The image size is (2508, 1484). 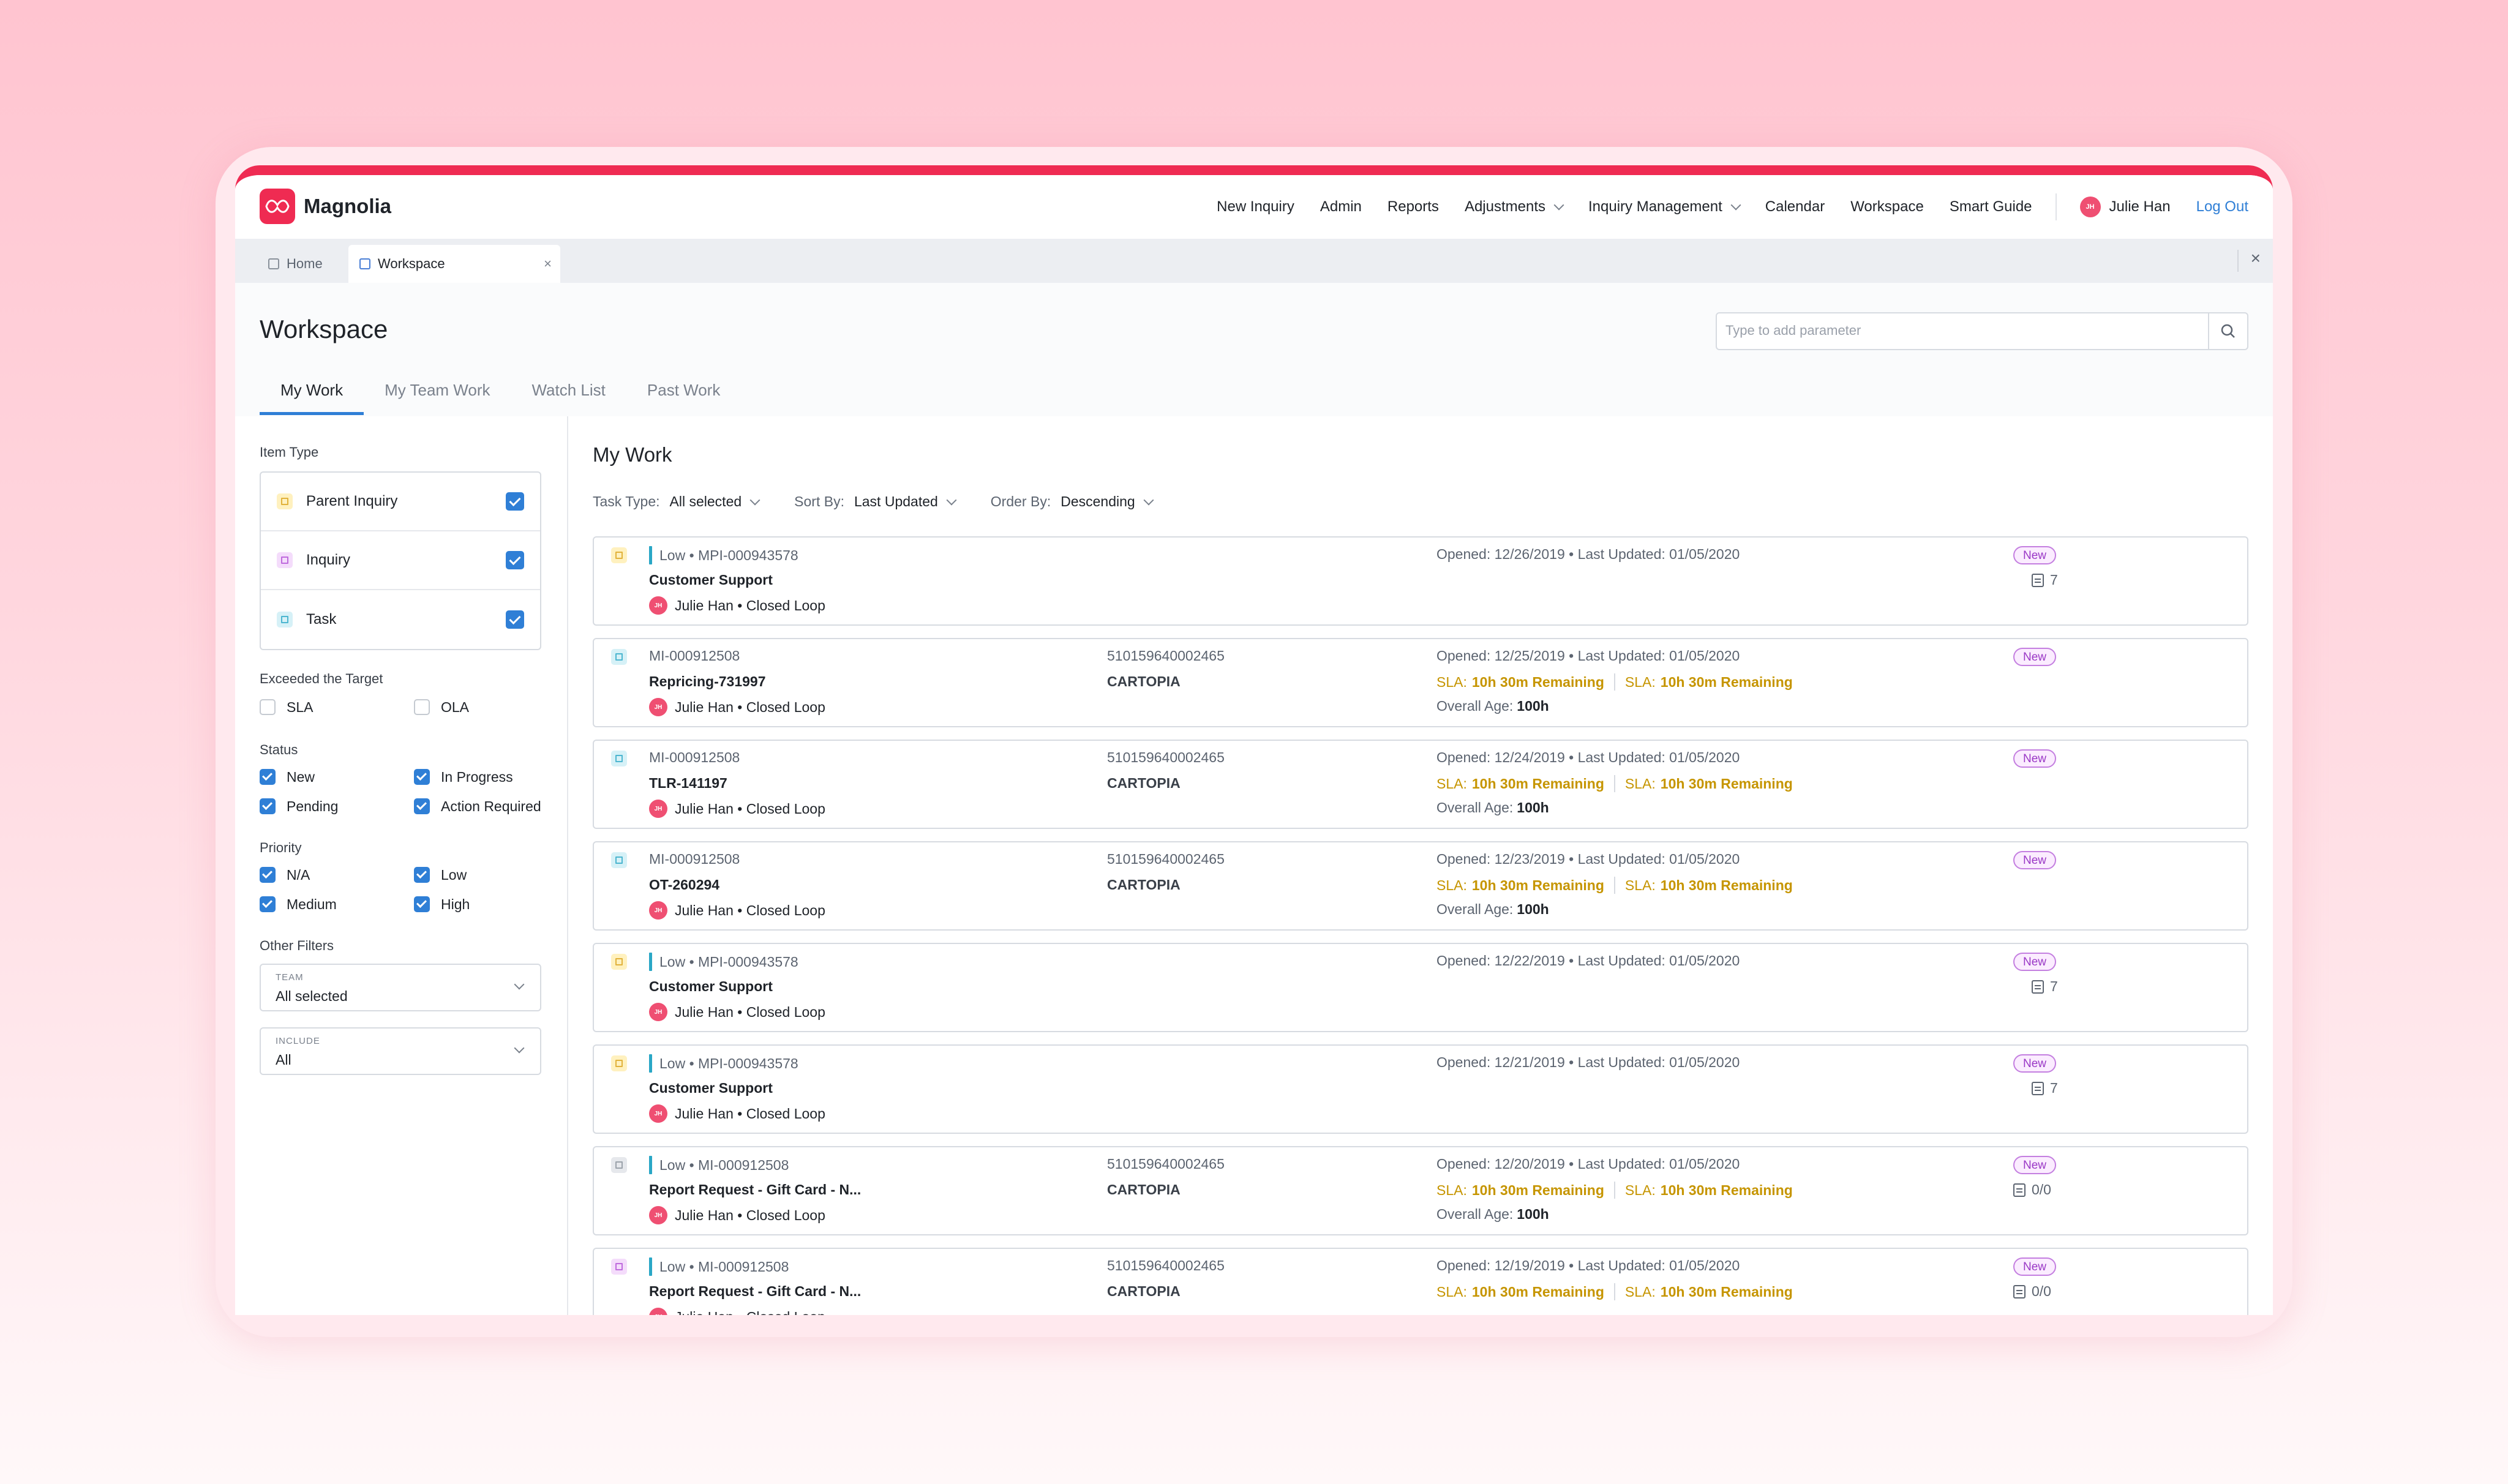 I want to click on parent-inquiry-icon, so click(x=619, y=962).